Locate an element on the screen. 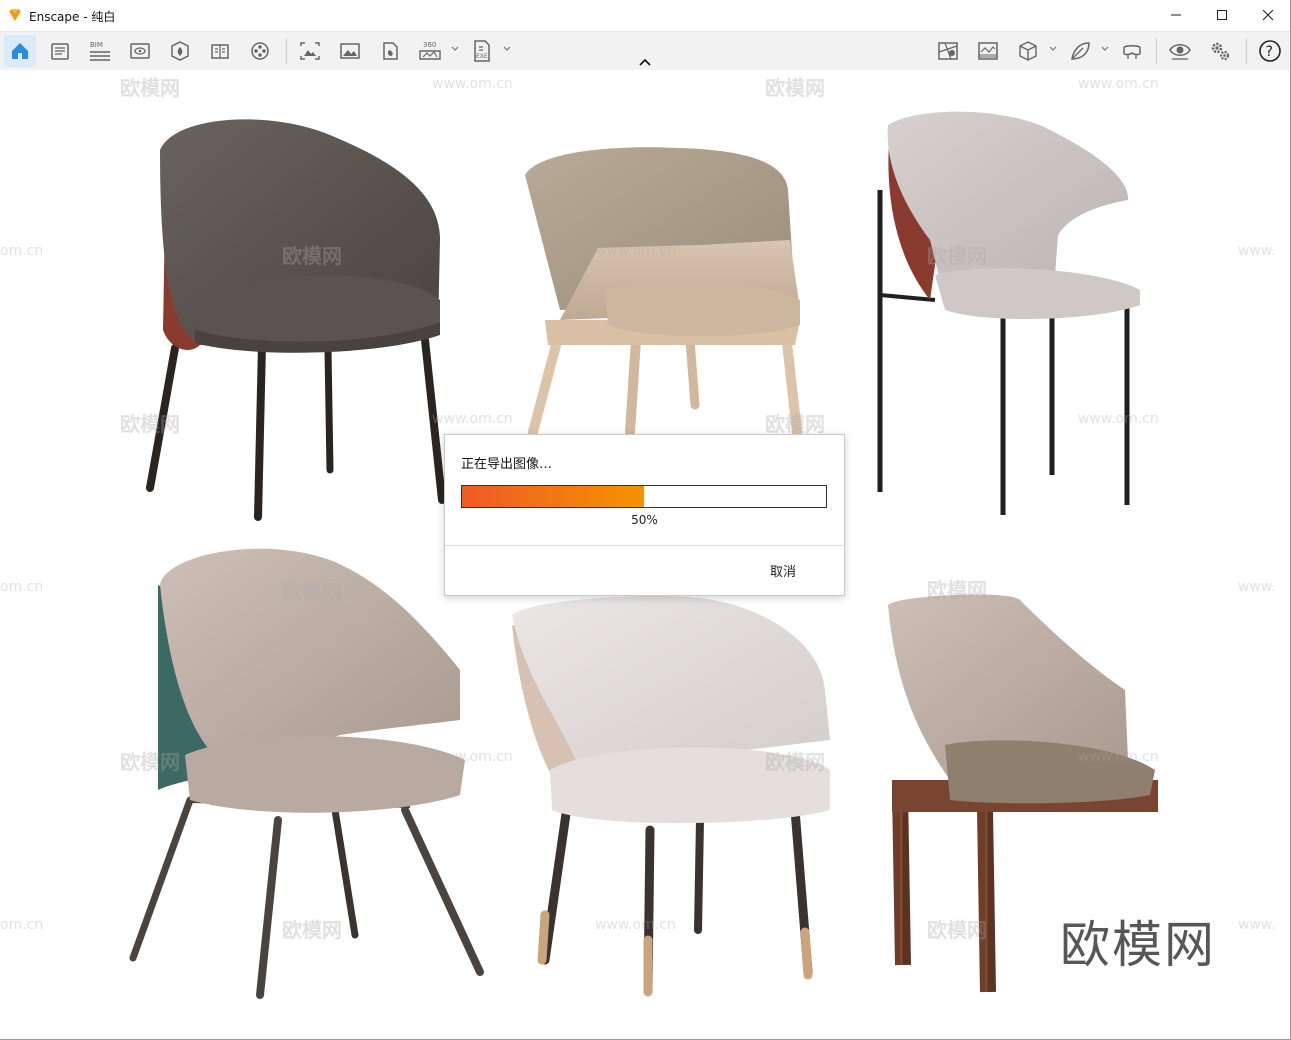  maximize-icon is located at coordinates (1222, 15).